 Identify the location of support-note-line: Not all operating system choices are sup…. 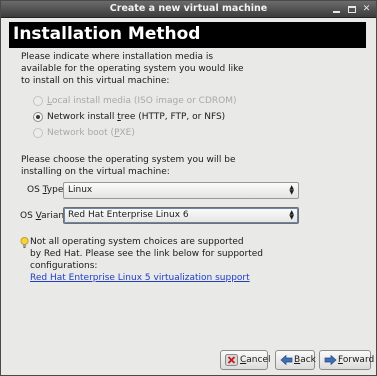
(137, 242).